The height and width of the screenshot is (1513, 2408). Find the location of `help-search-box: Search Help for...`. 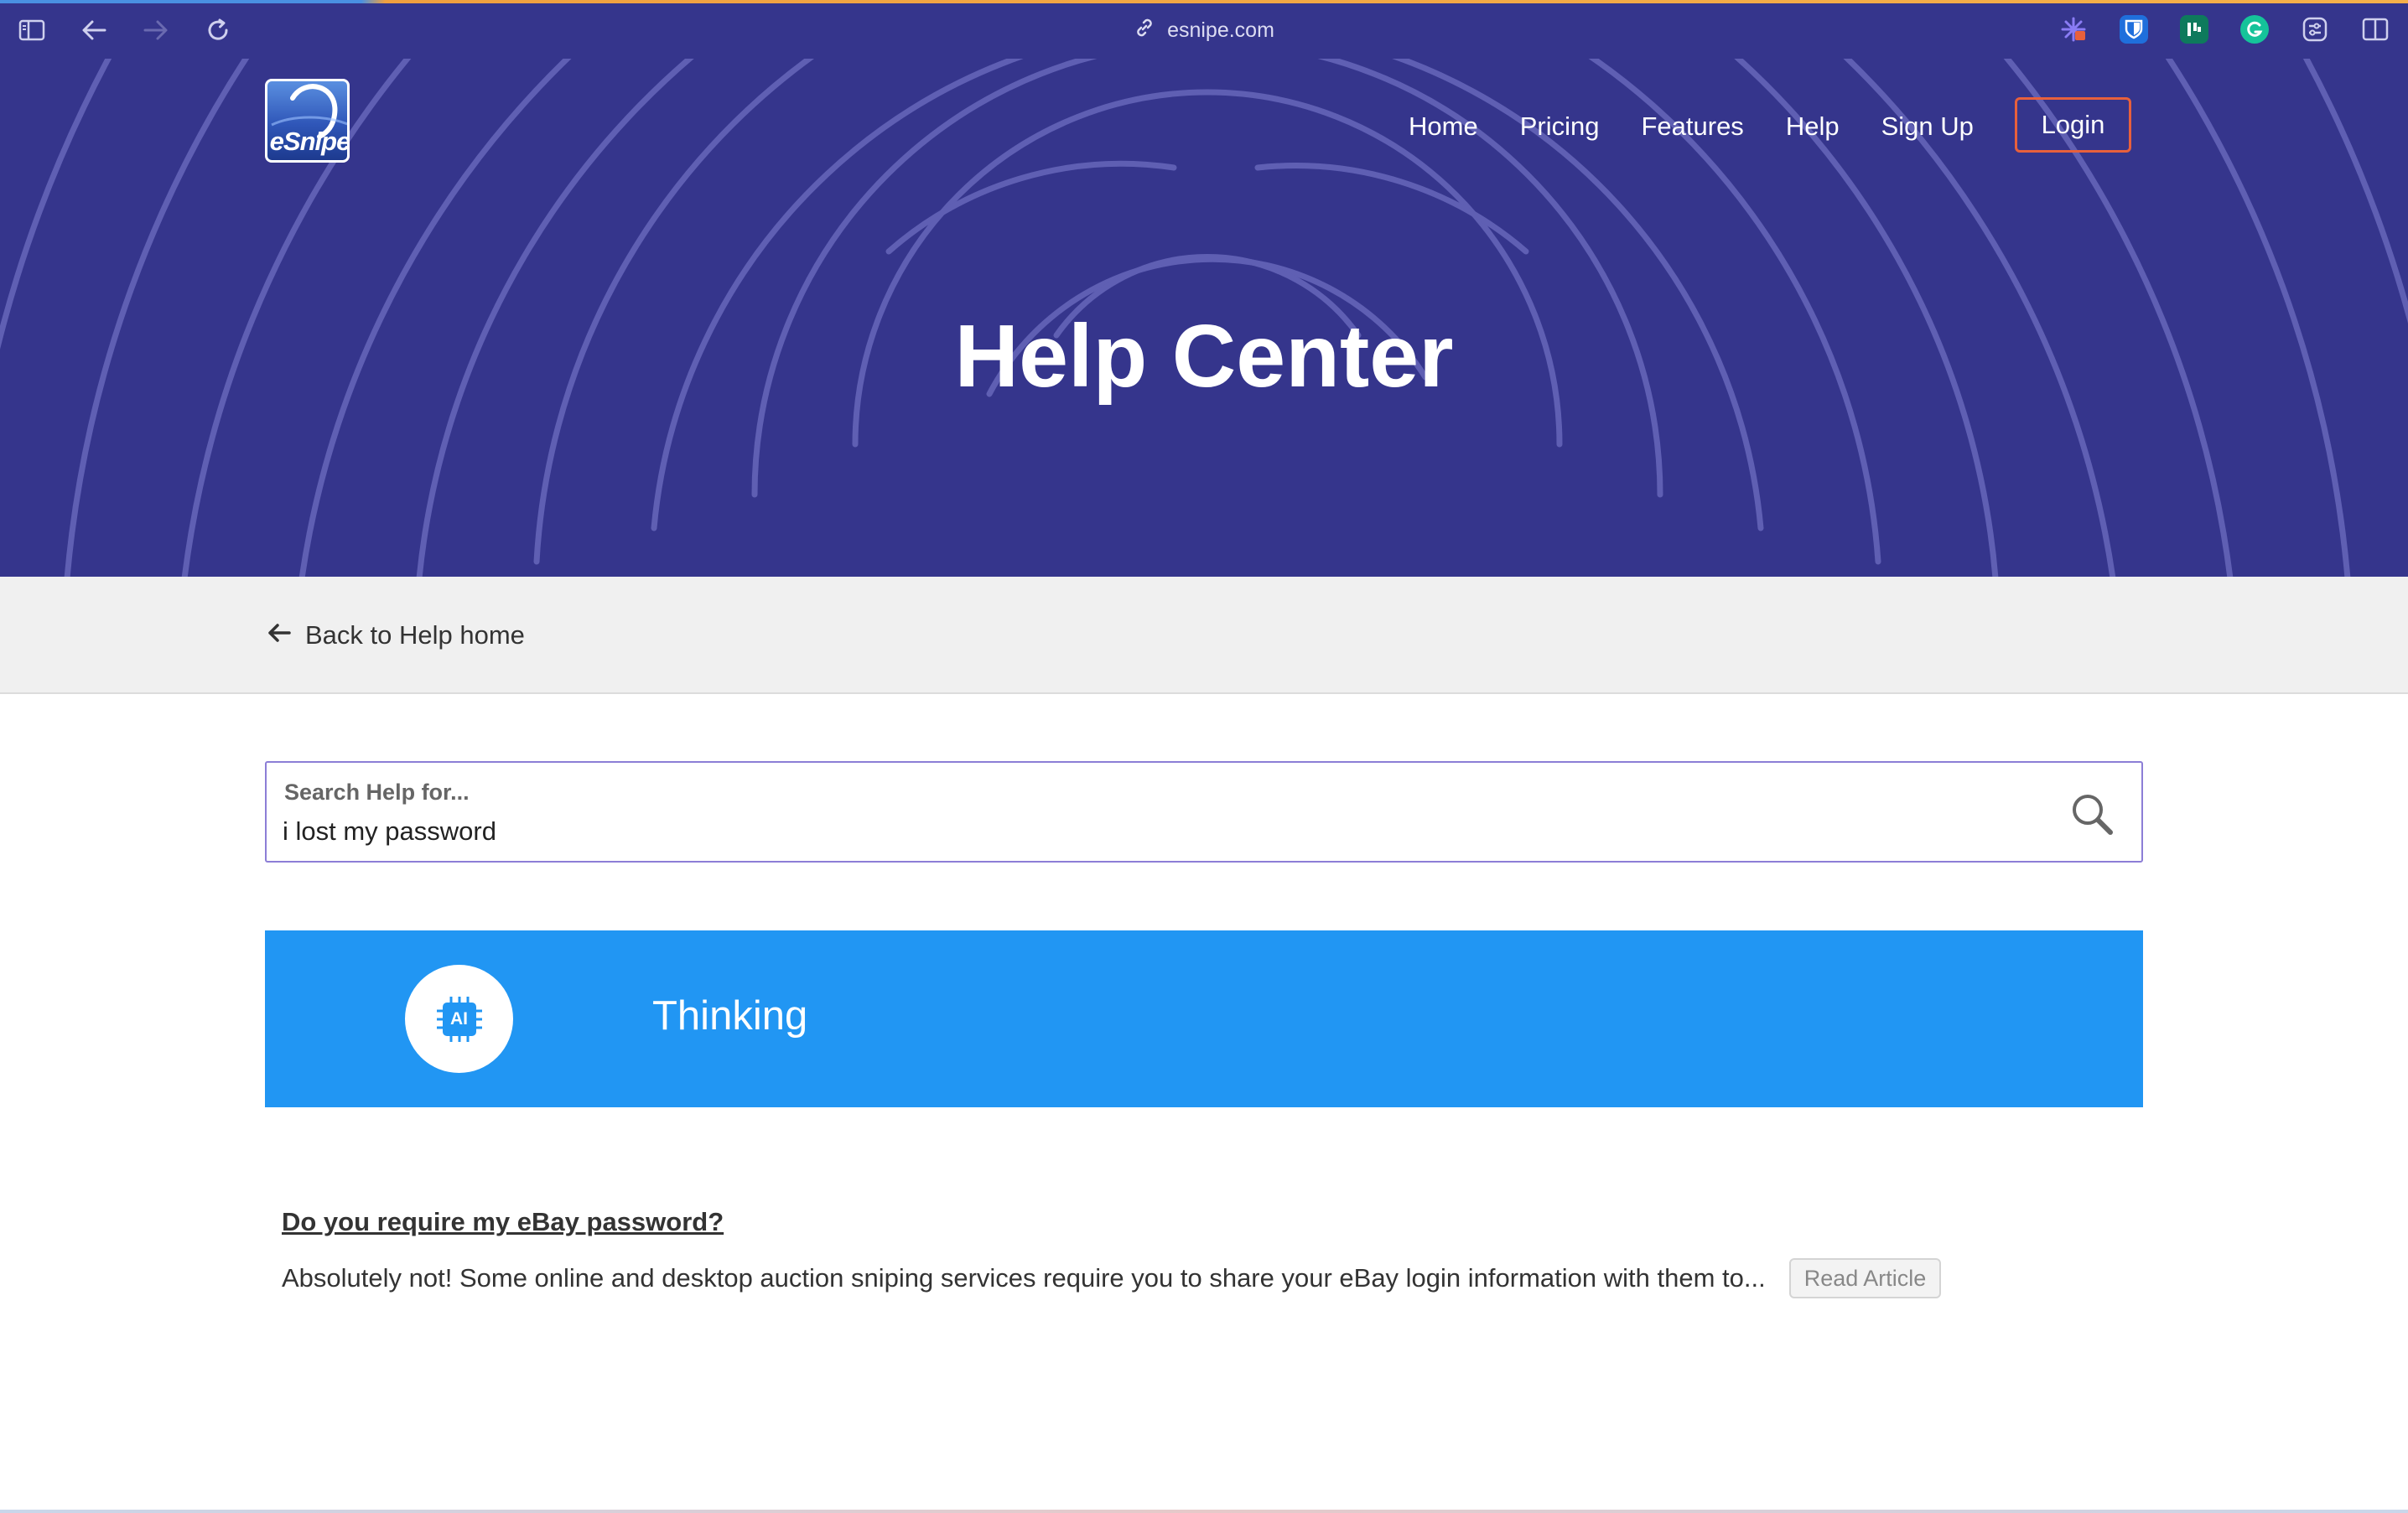

help-search-box: Search Help for... is located at coordinates (1204, 812).